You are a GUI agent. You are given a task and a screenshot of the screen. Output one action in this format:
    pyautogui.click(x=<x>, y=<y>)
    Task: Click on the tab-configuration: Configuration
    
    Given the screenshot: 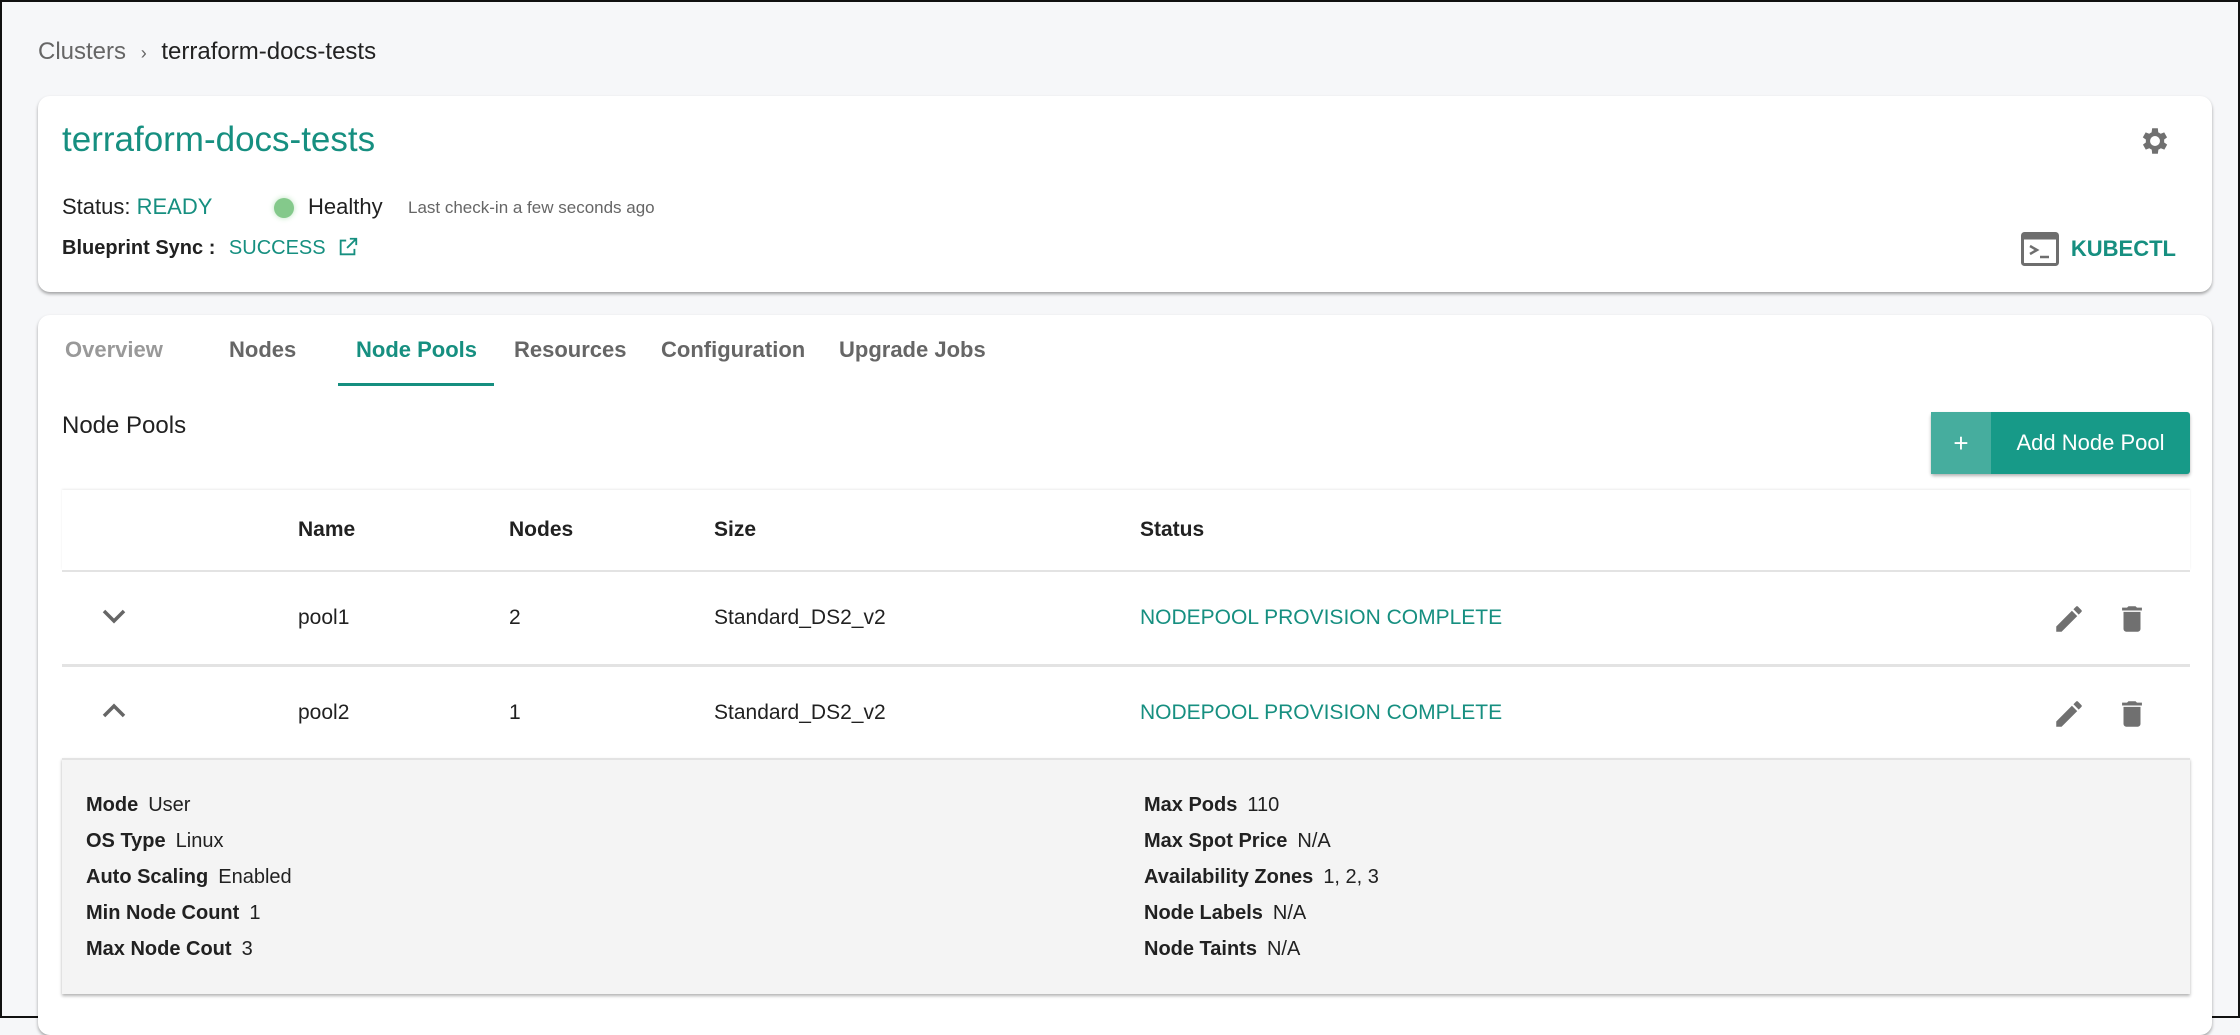 What is the action you would take?
    pyautogui.click(x=733, y=350)
    